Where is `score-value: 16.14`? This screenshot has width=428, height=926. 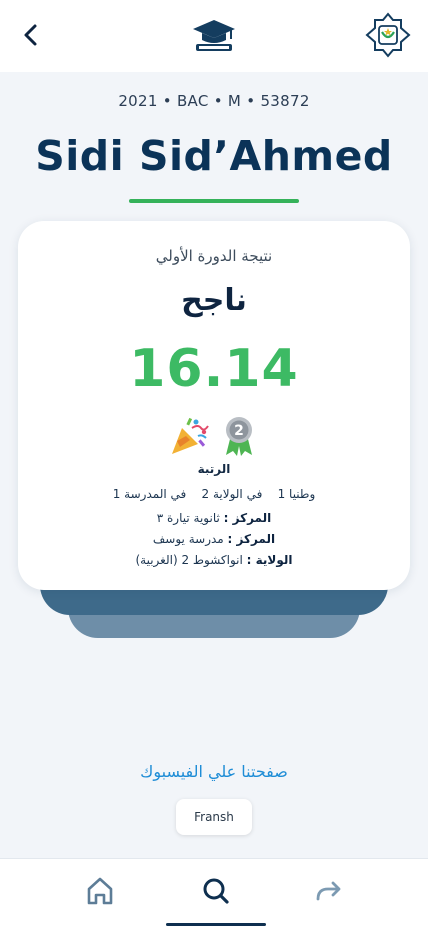
score-value: 16.14 is located at coordinates (214, 369).